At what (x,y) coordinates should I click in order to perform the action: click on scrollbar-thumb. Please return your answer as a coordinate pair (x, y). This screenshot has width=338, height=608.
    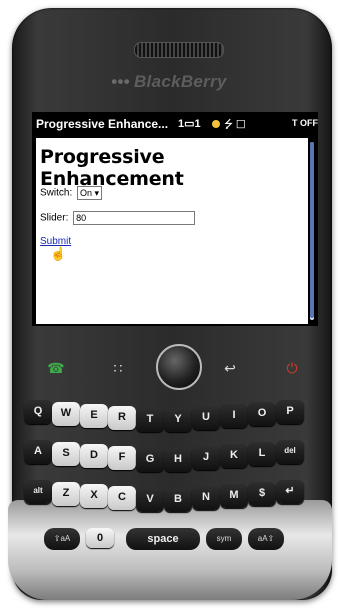
    Looking at the image, I should click on (312, 230).